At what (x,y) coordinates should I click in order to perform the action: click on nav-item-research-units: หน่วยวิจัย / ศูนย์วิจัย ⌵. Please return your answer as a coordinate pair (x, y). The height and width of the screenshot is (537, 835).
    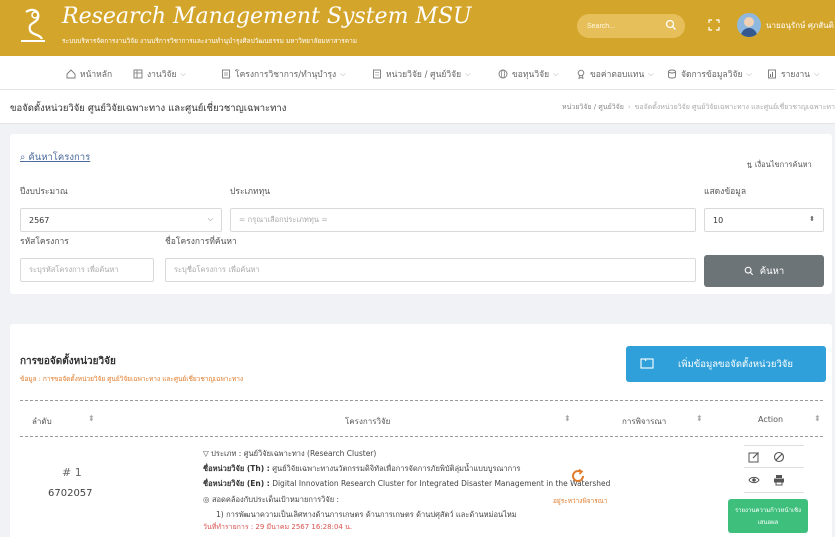
    Looking at the image, I should click on (421, 74).